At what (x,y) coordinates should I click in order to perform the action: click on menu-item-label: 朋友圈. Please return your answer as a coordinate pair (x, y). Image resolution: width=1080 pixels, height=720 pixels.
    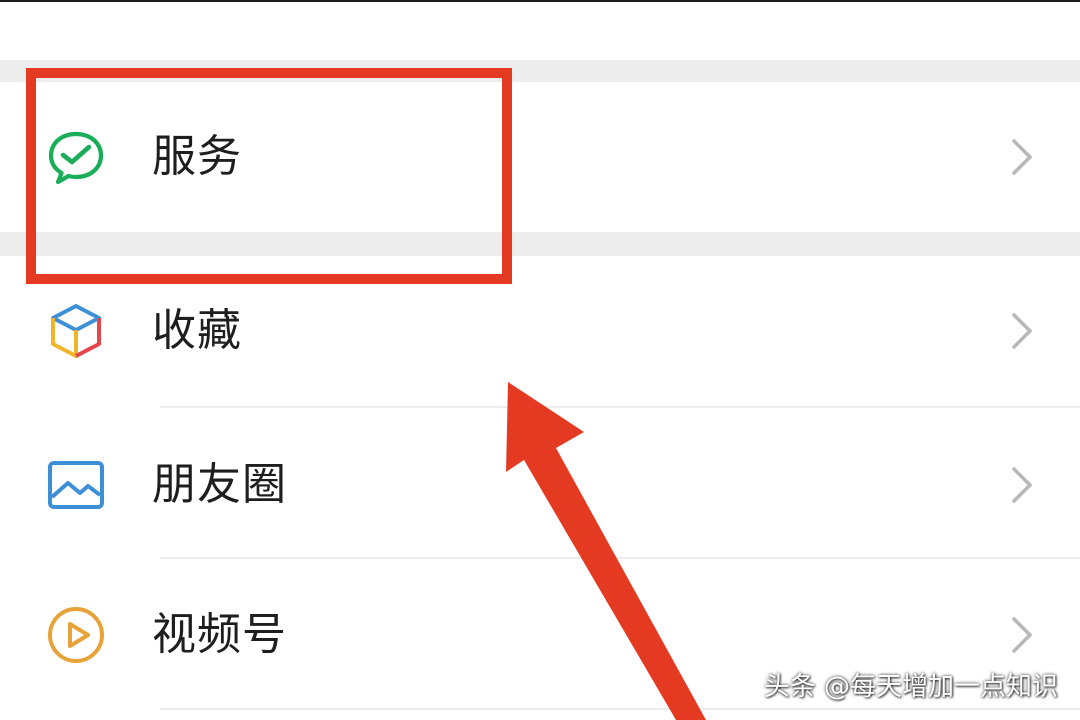
    Looking at the image, I should click on (219, 484).